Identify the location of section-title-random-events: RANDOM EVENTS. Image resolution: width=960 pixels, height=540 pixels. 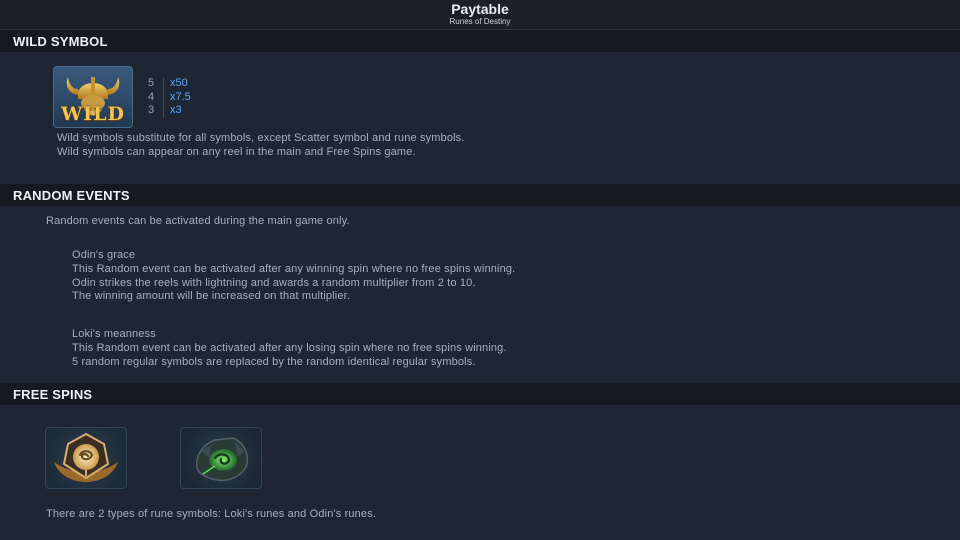
(71, 195).